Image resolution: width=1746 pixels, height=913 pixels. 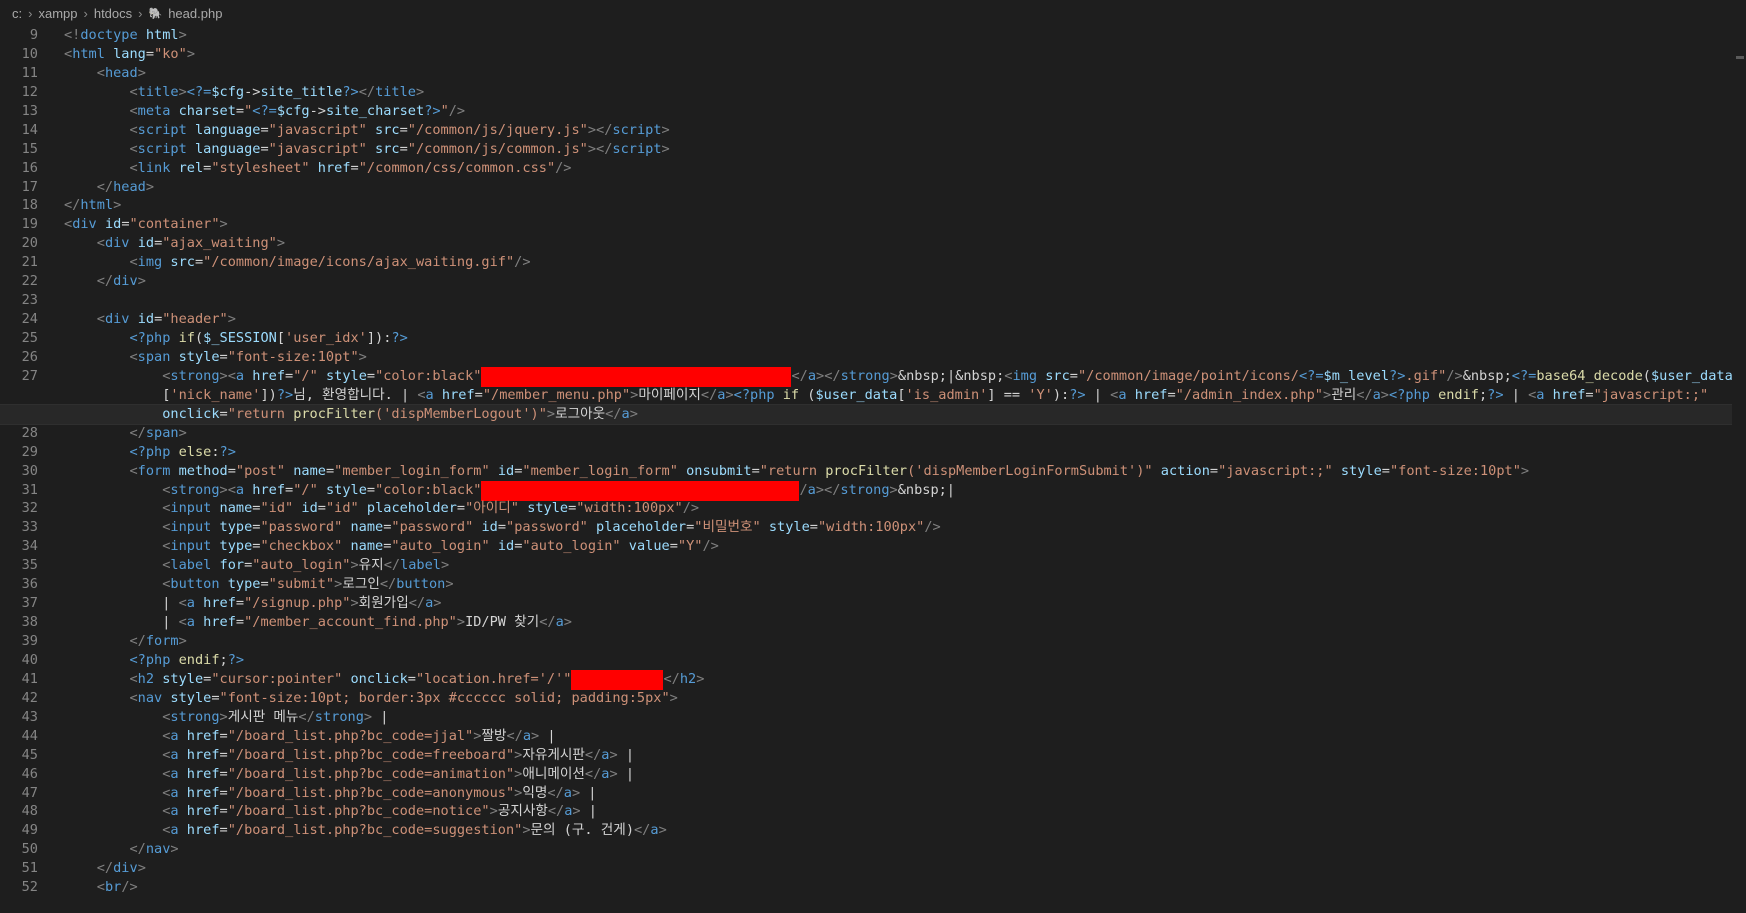 I want to click on code-line: 9 <!doctype html>, so click(x=873, y=35).